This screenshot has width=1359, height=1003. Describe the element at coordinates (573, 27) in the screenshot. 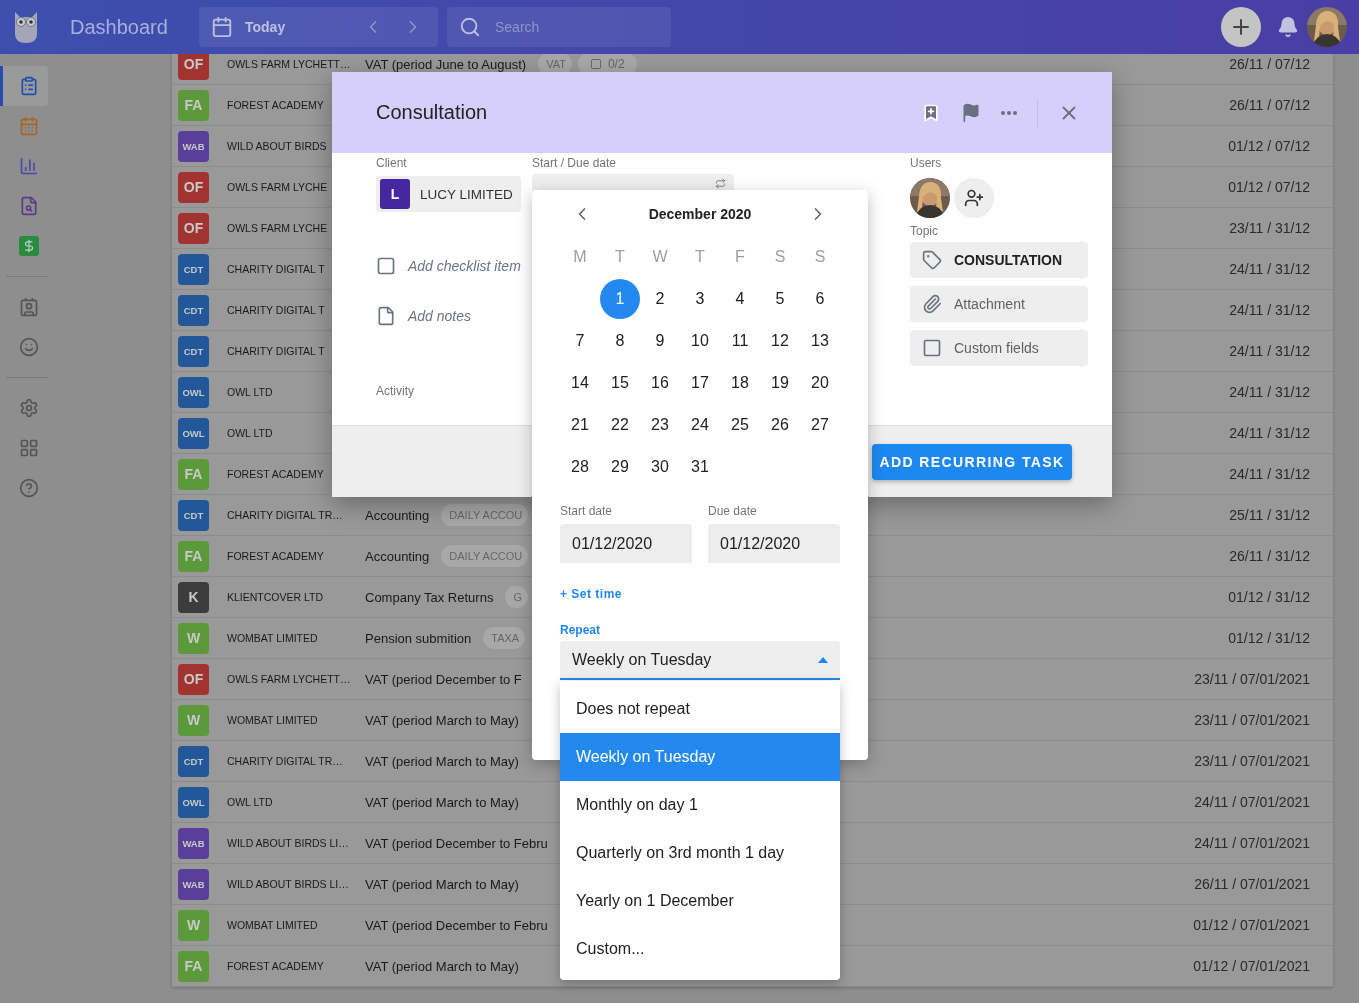

I see `search-input: Search` at that location.